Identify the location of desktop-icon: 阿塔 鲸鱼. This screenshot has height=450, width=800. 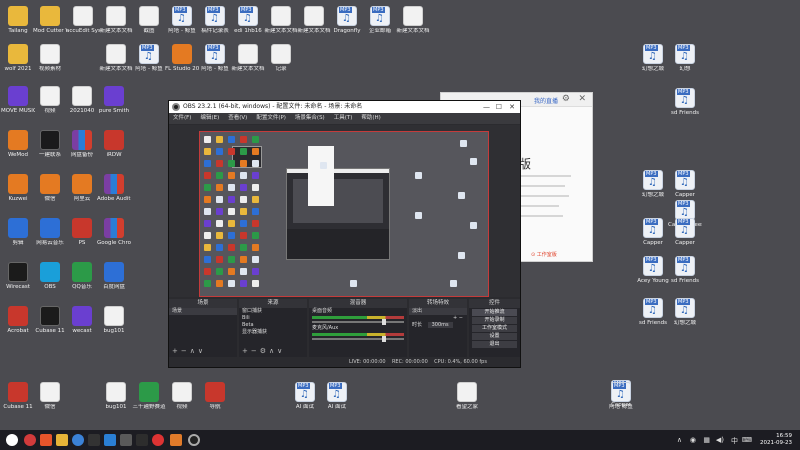
(621, 396).